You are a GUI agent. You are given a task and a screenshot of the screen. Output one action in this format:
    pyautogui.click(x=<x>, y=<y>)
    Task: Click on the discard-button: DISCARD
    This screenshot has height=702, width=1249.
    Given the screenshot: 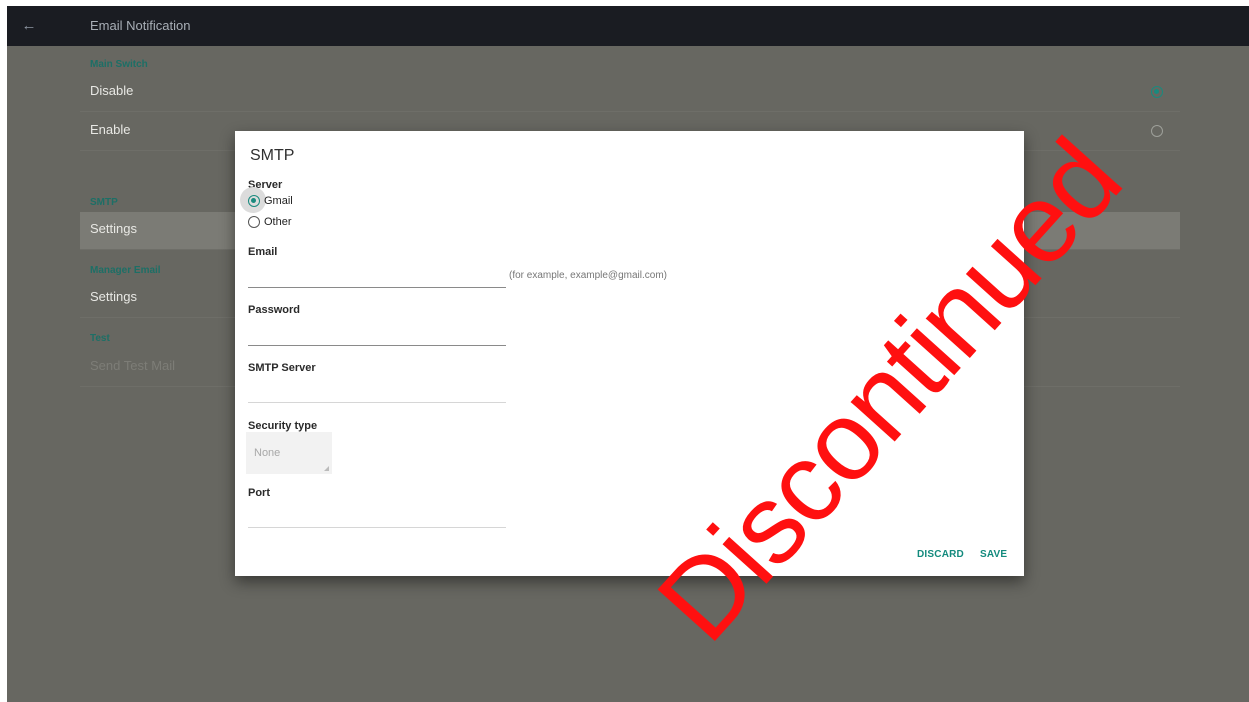 What is the action you would take?
    pyautogui.click(x=940, y=554)
    